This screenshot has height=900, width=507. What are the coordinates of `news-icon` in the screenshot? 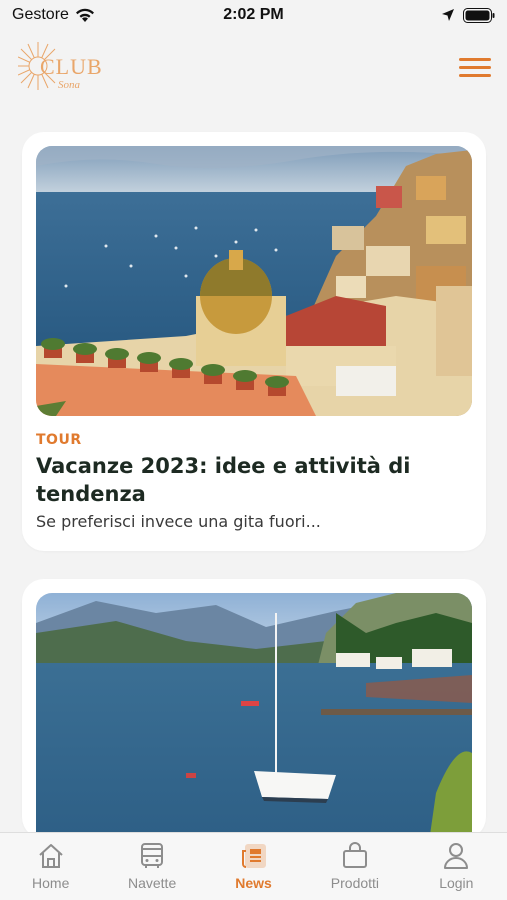 It's located at (253, 856).